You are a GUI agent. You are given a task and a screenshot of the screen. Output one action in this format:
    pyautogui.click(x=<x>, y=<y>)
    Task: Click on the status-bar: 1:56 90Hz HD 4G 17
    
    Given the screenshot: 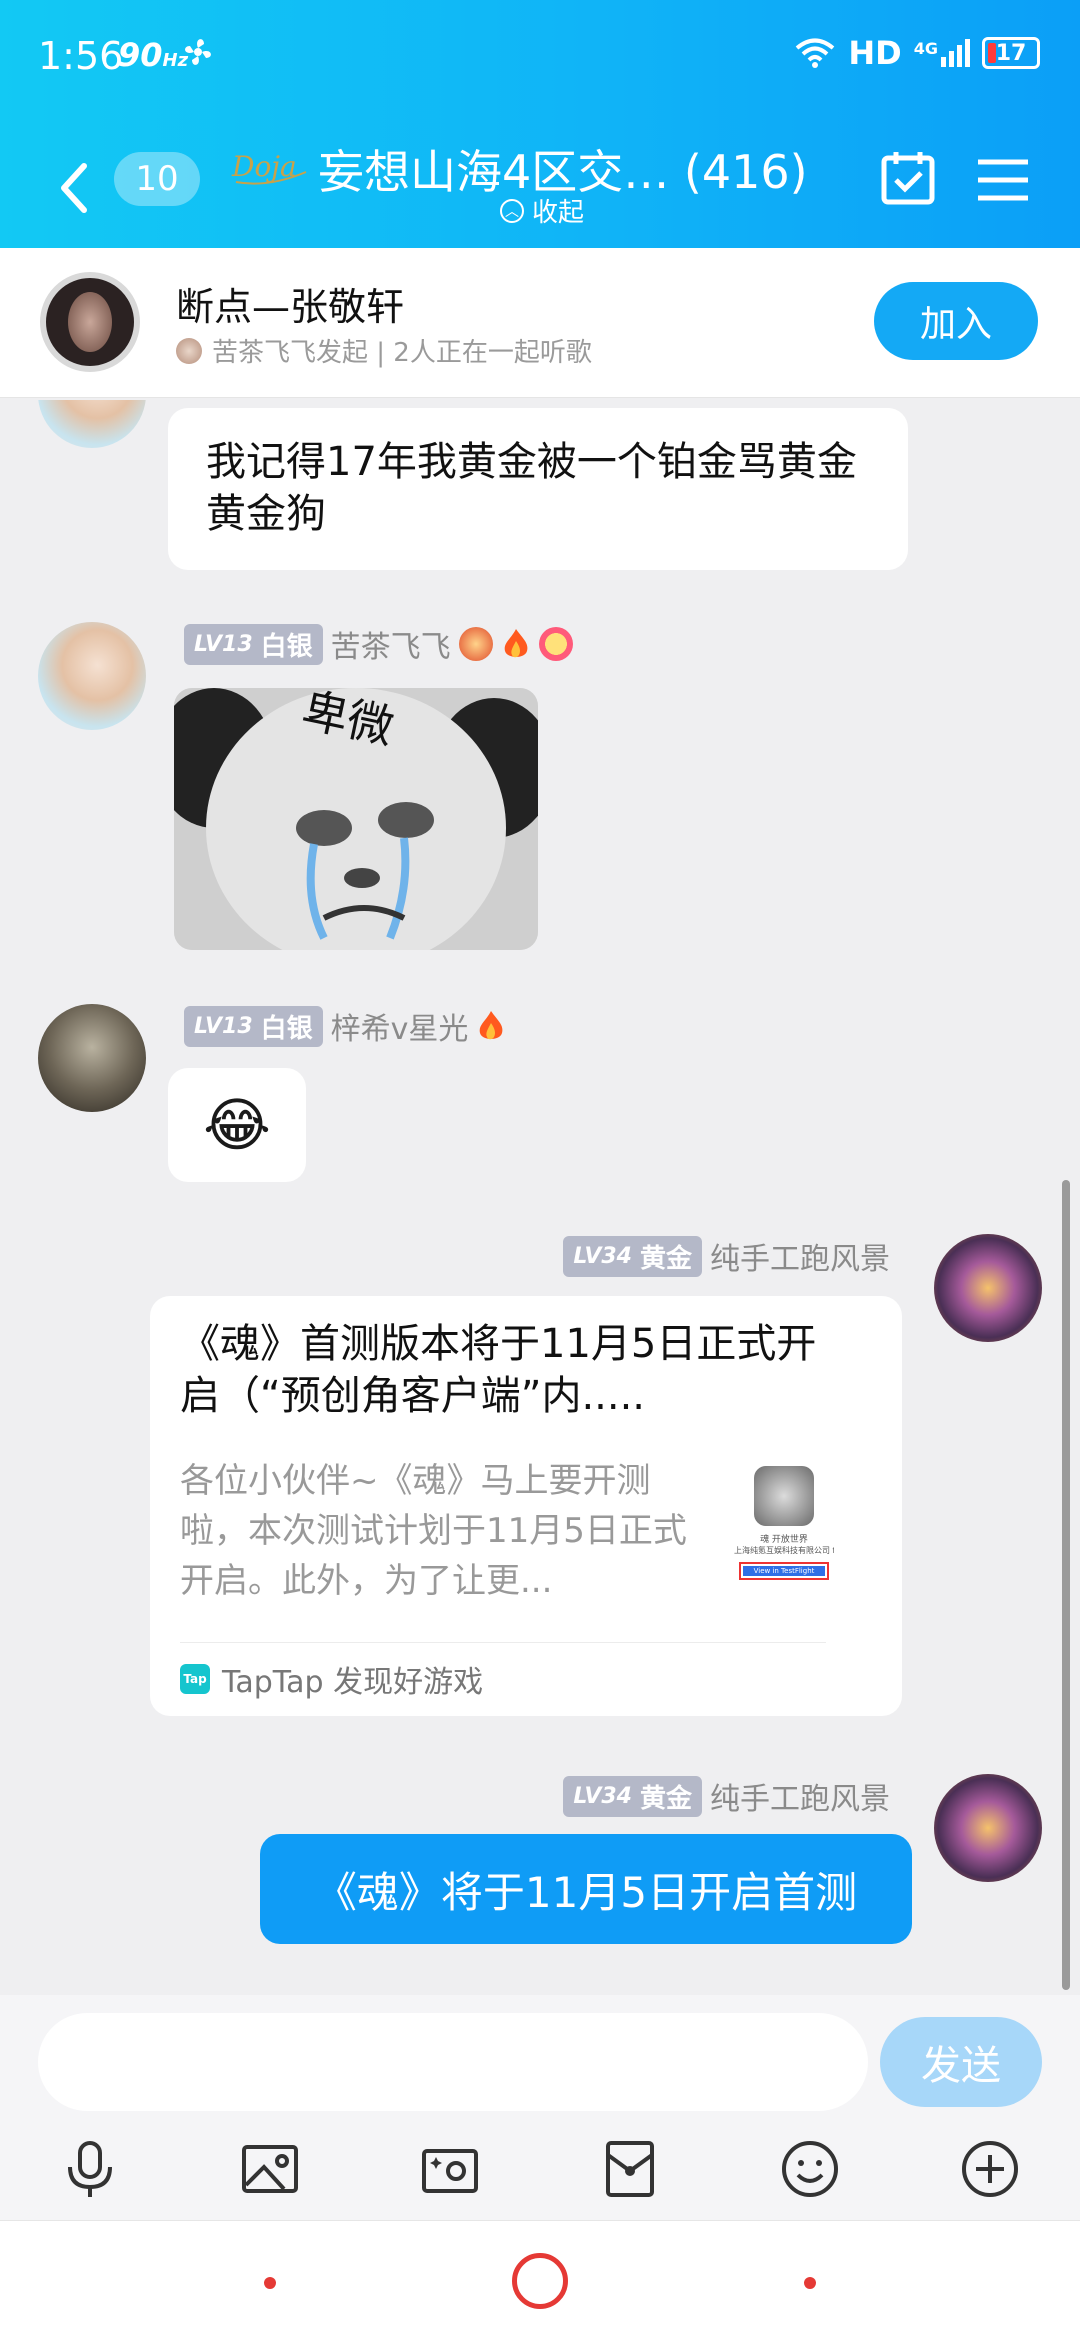 What is the action you would take?
    pyautogui.click(x=540, y=55)
    